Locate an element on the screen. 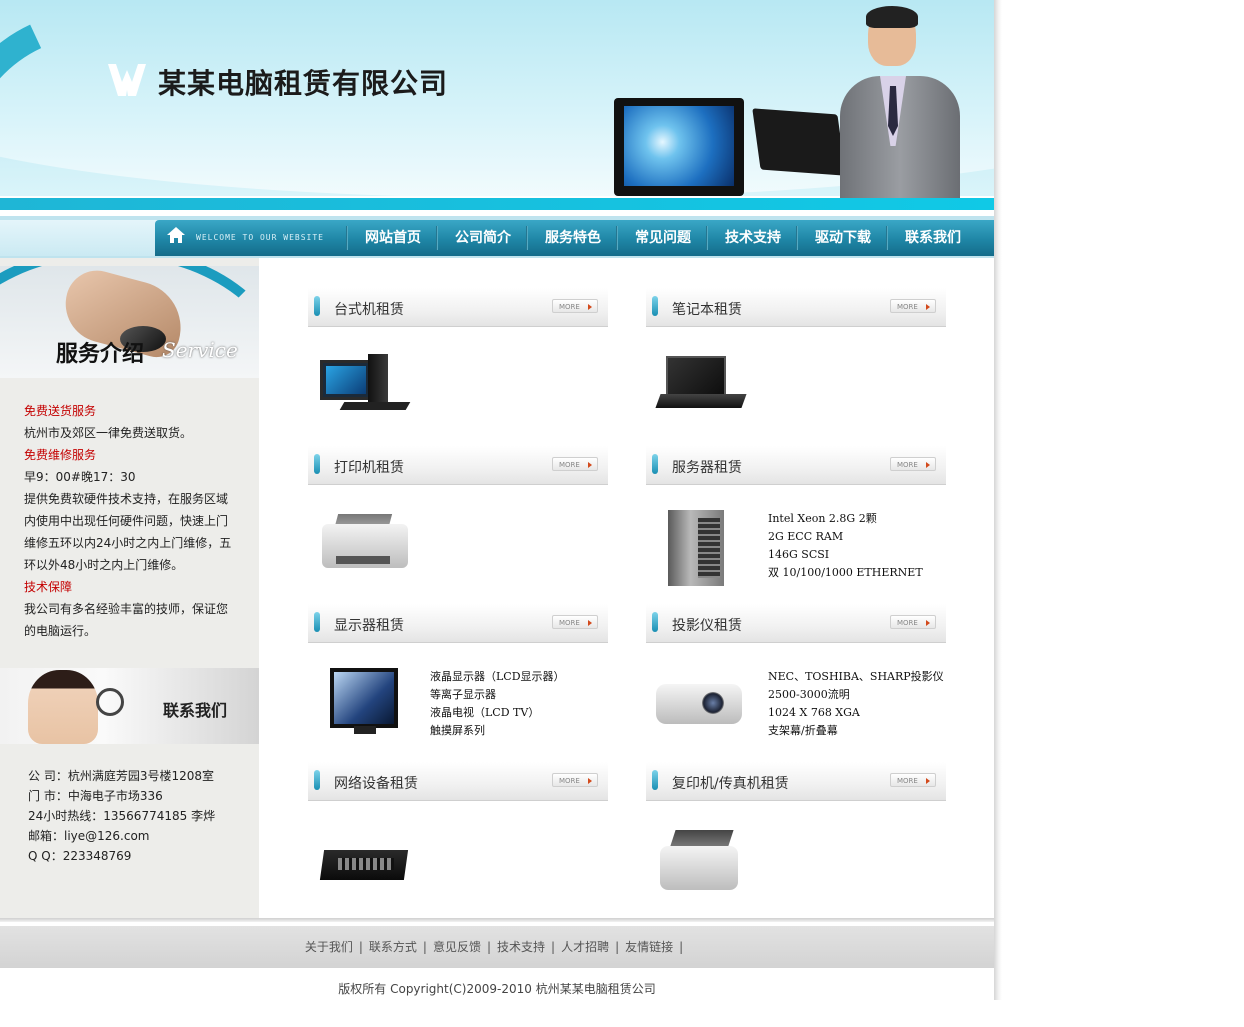  category-7: 网络设备租赁 MORE is located at coordinates (458, 837).